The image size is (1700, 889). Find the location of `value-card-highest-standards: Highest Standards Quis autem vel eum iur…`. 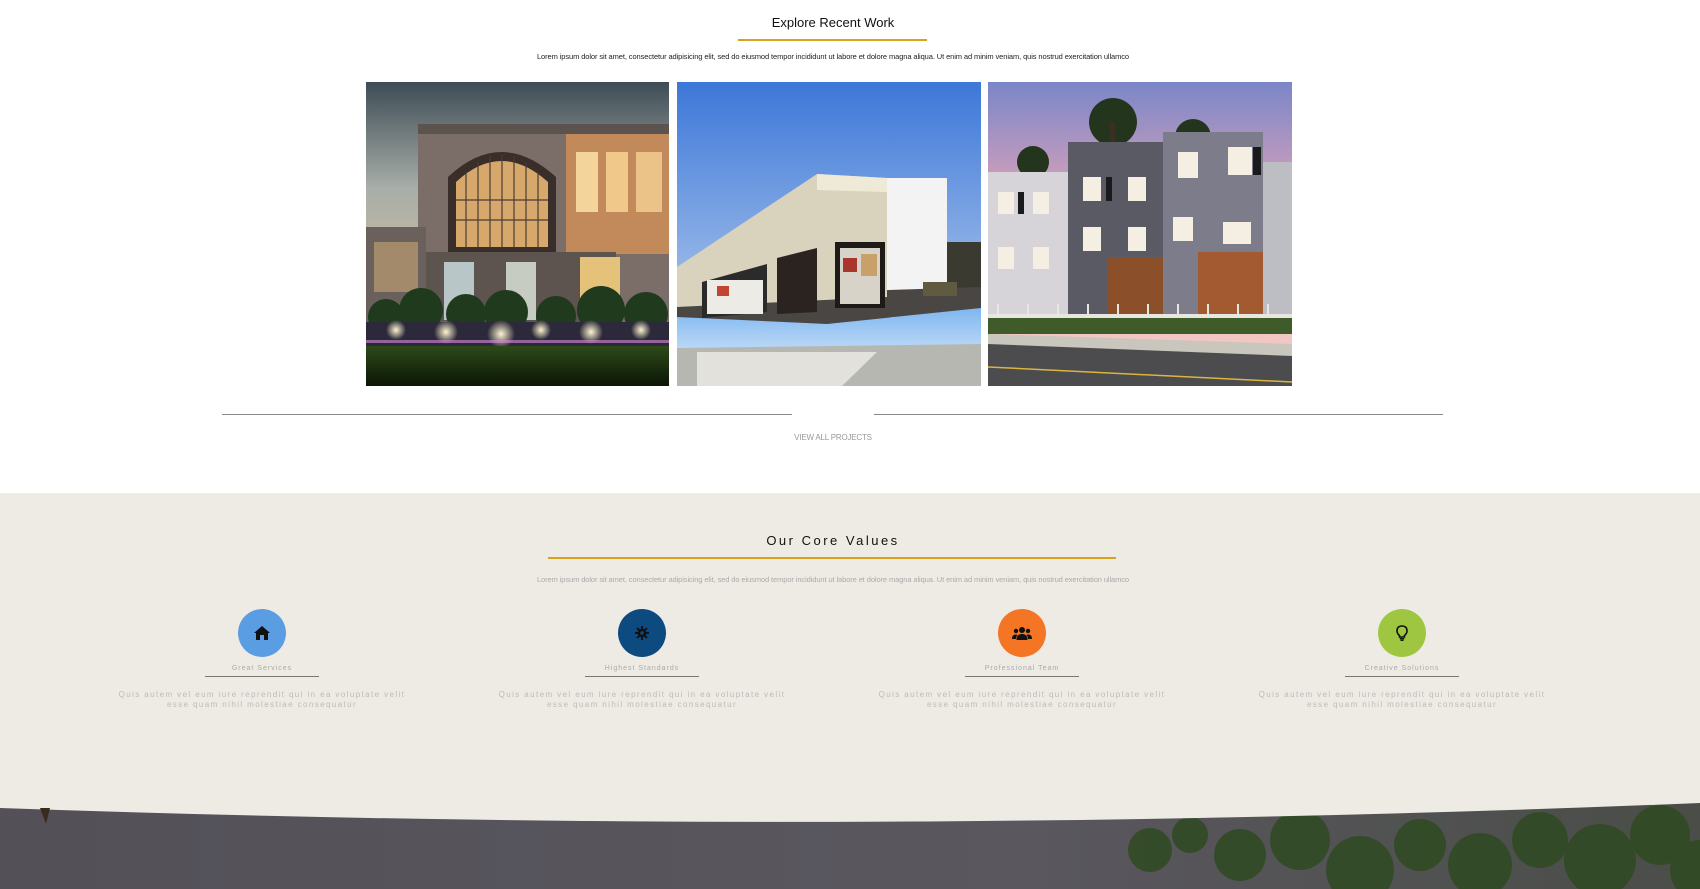

value-card-highest-standards: Highest Standards Quis autem vel eum iur… is located at coordinates (642, 659).